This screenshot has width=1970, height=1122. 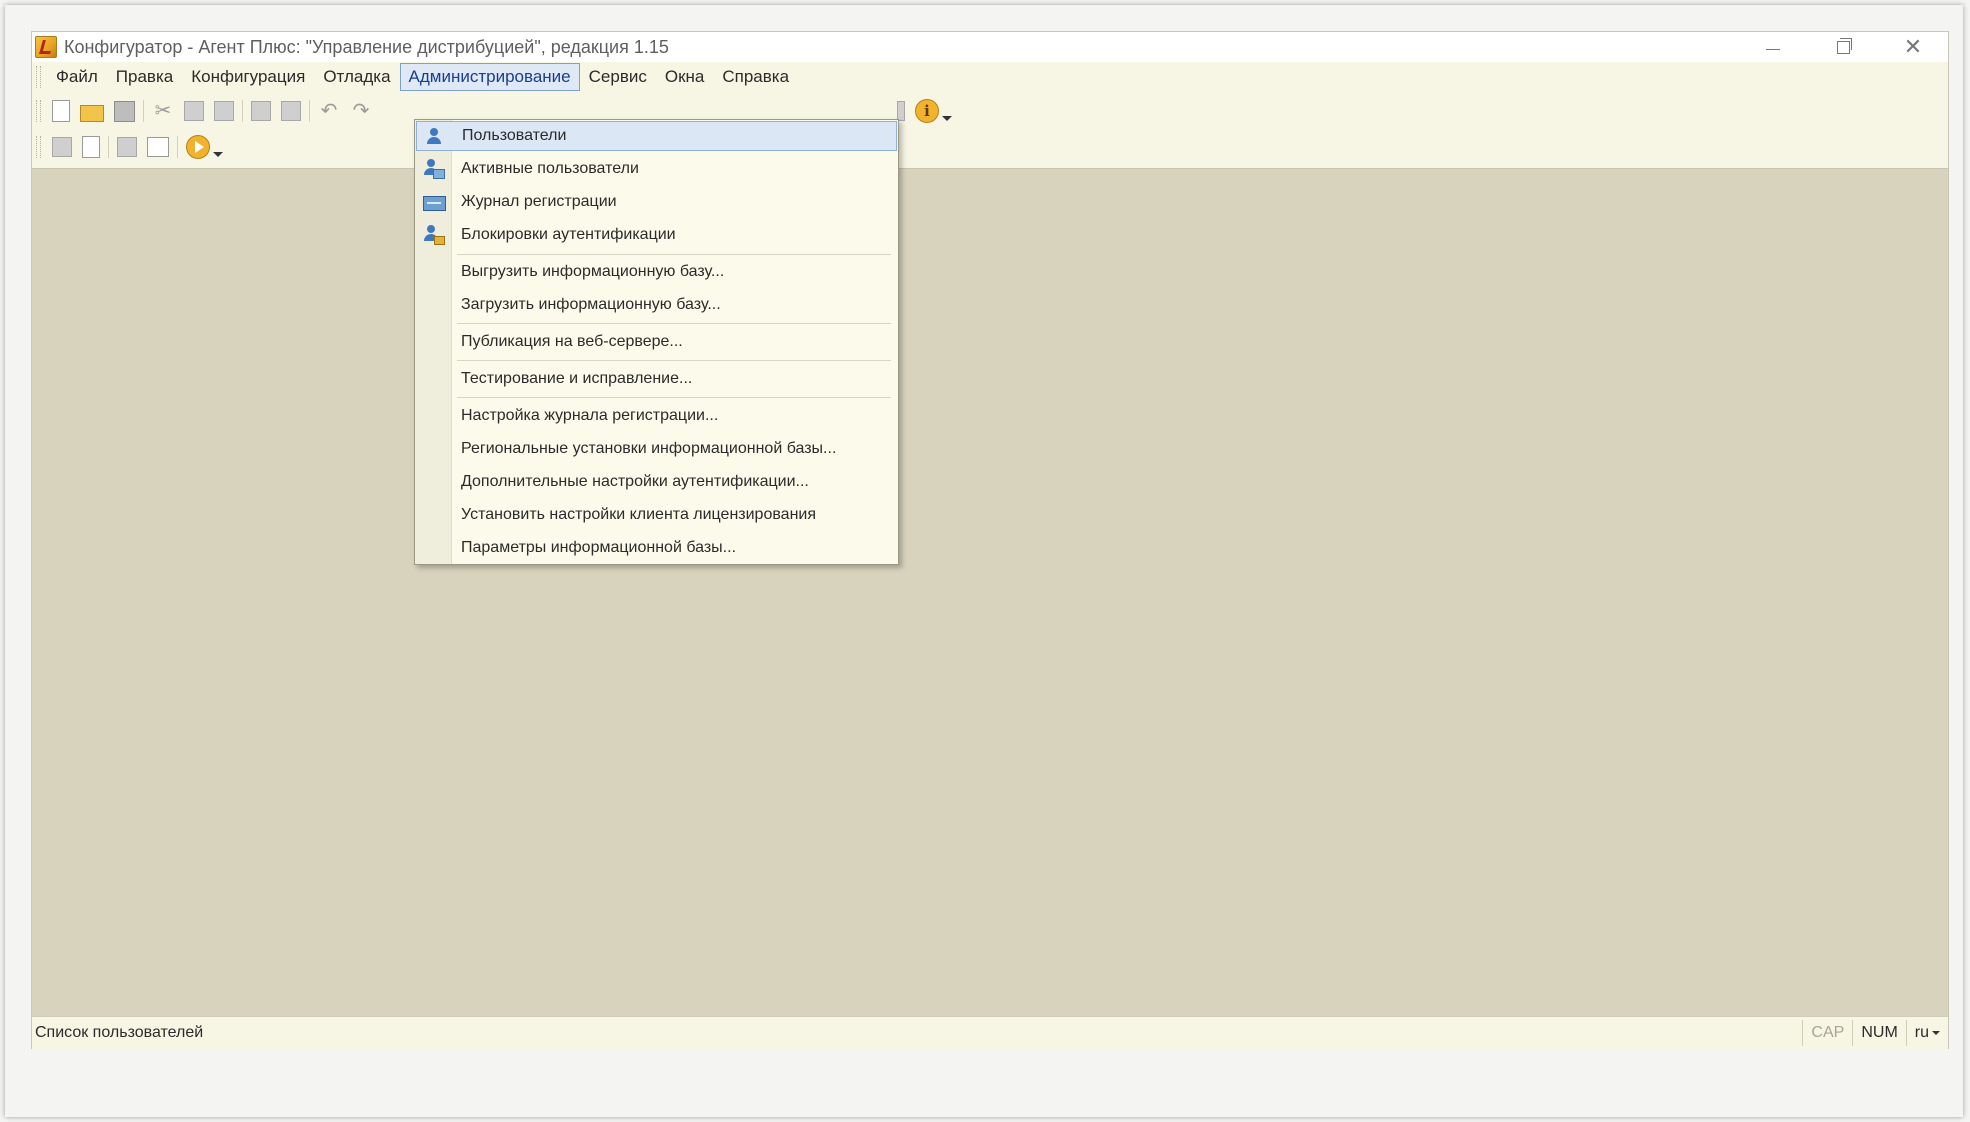 I want to click on menu-debug: Отладка, so click(x=356, y=77).